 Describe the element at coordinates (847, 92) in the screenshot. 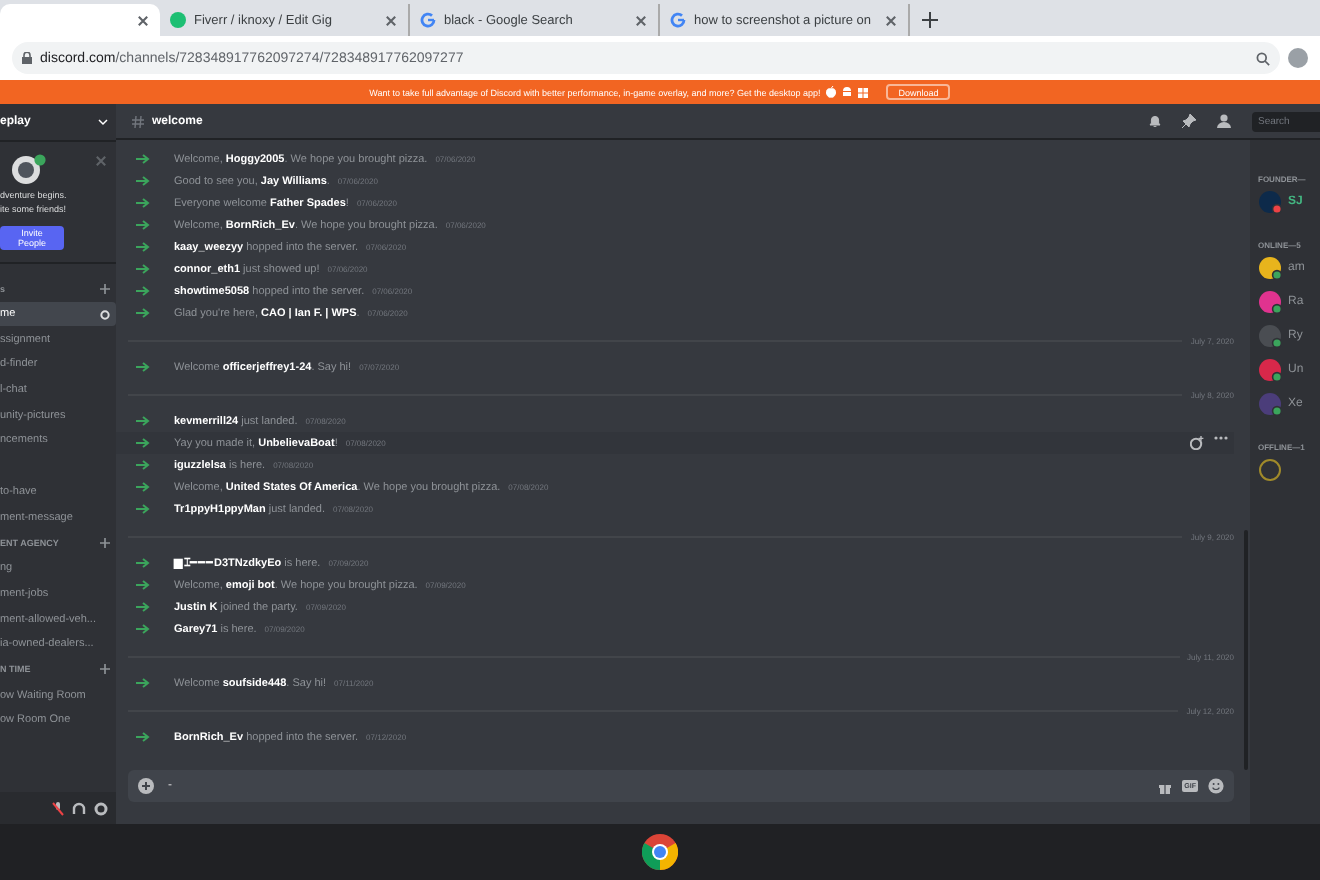

I see `android-icon` at that location.